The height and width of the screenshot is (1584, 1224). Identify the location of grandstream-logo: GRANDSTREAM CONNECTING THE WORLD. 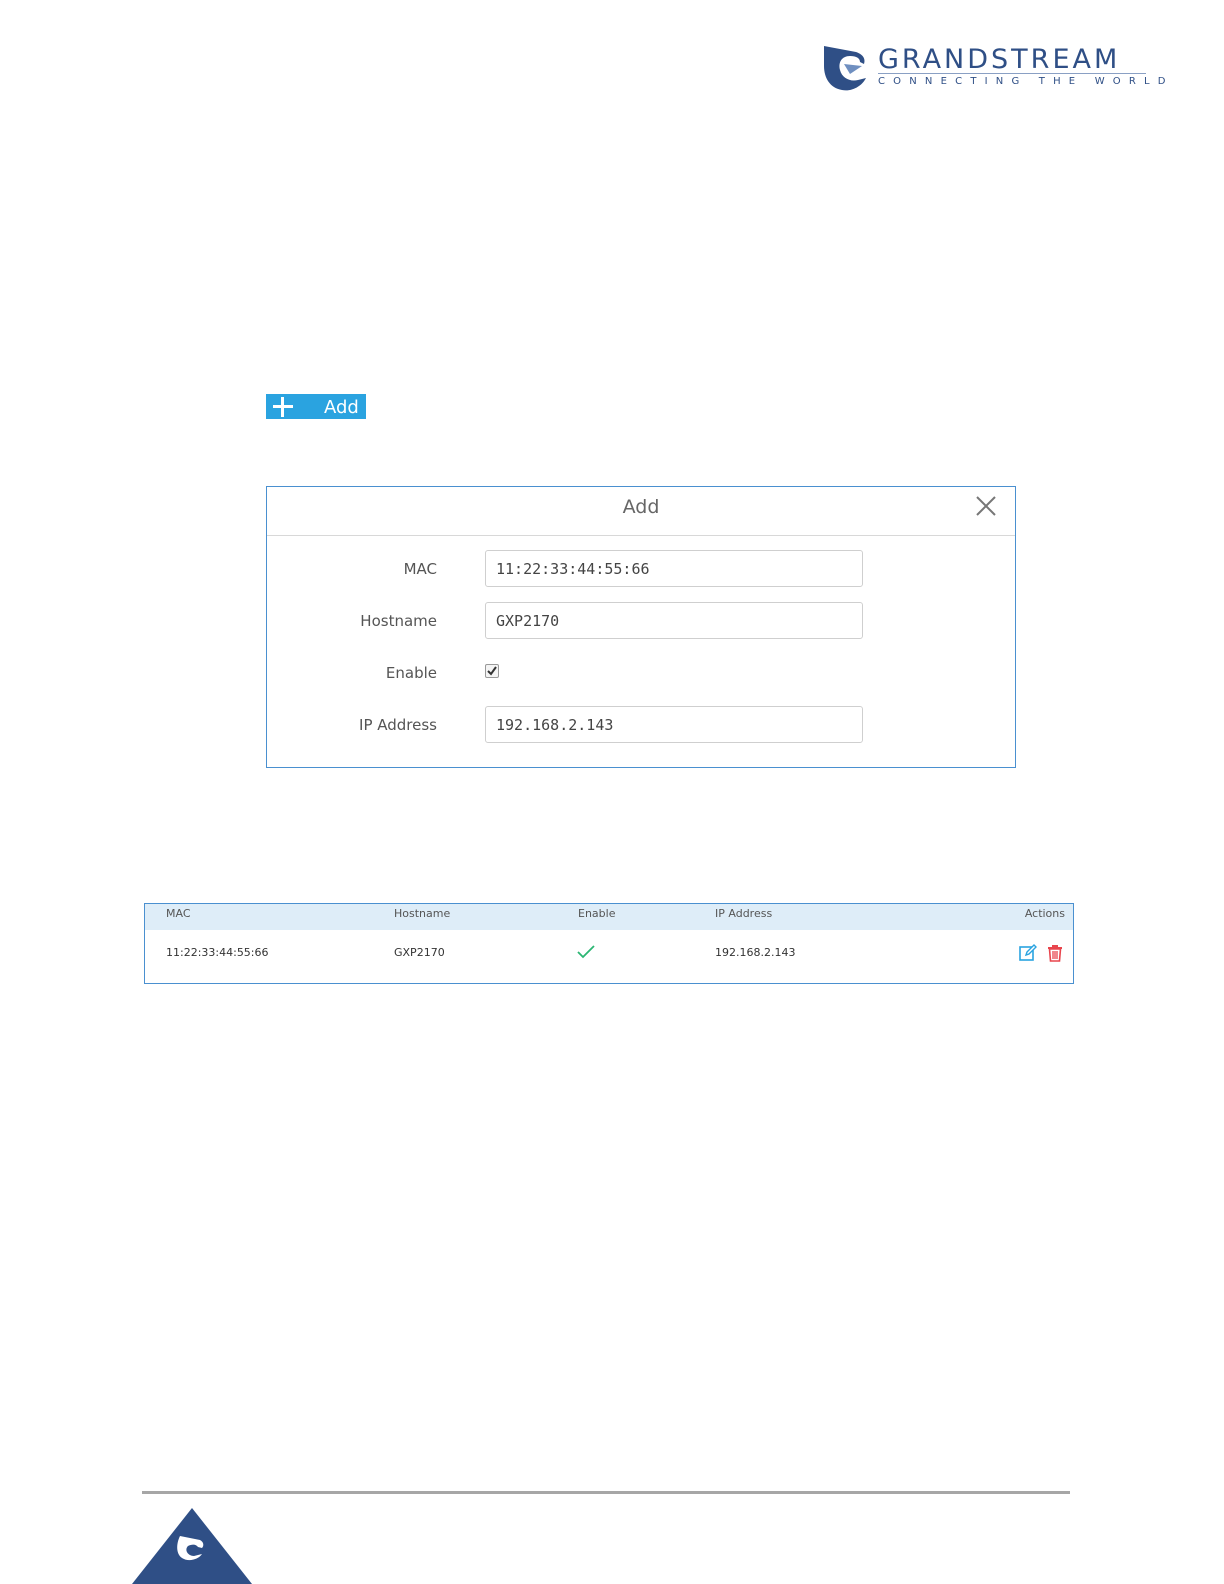
(993, 69).